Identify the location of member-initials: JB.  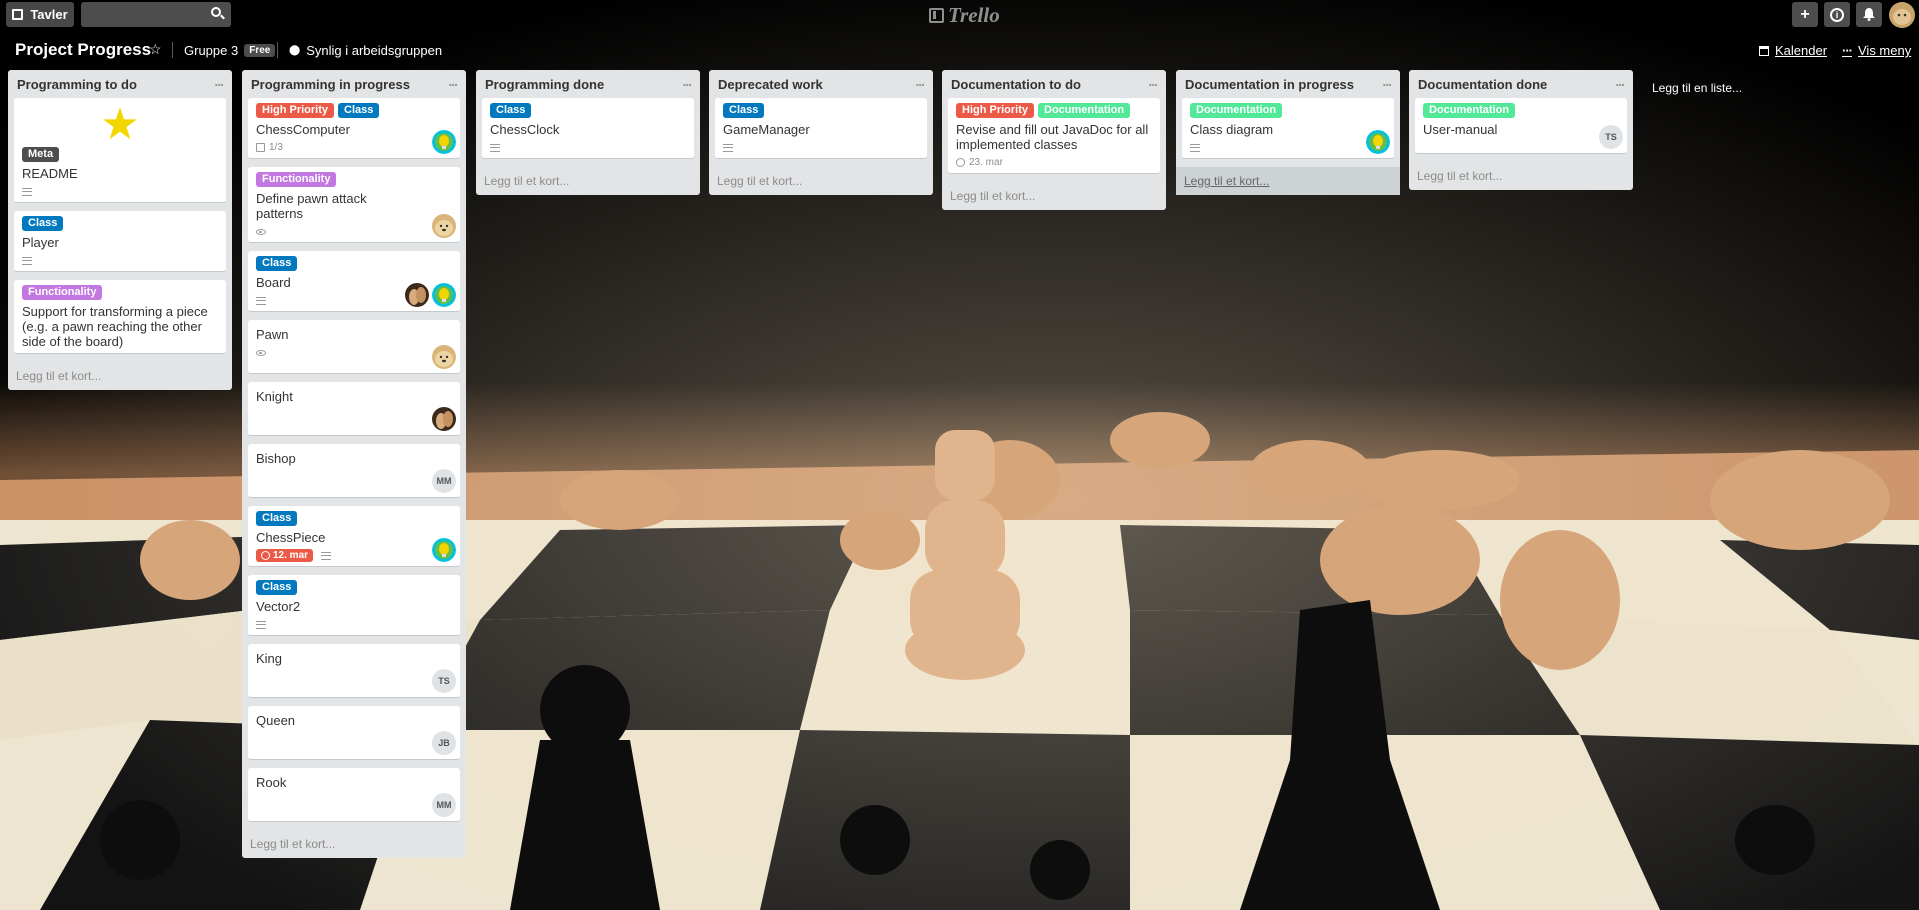
(444, 743).